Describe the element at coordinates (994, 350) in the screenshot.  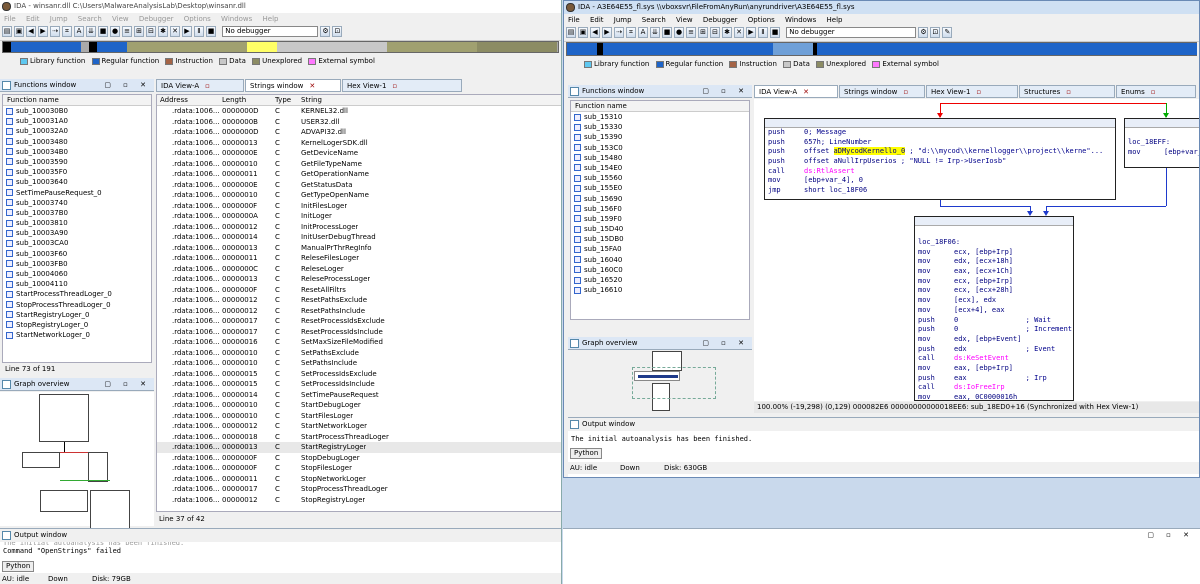
I see `asm-instruction: push edx ; Event` at that location.